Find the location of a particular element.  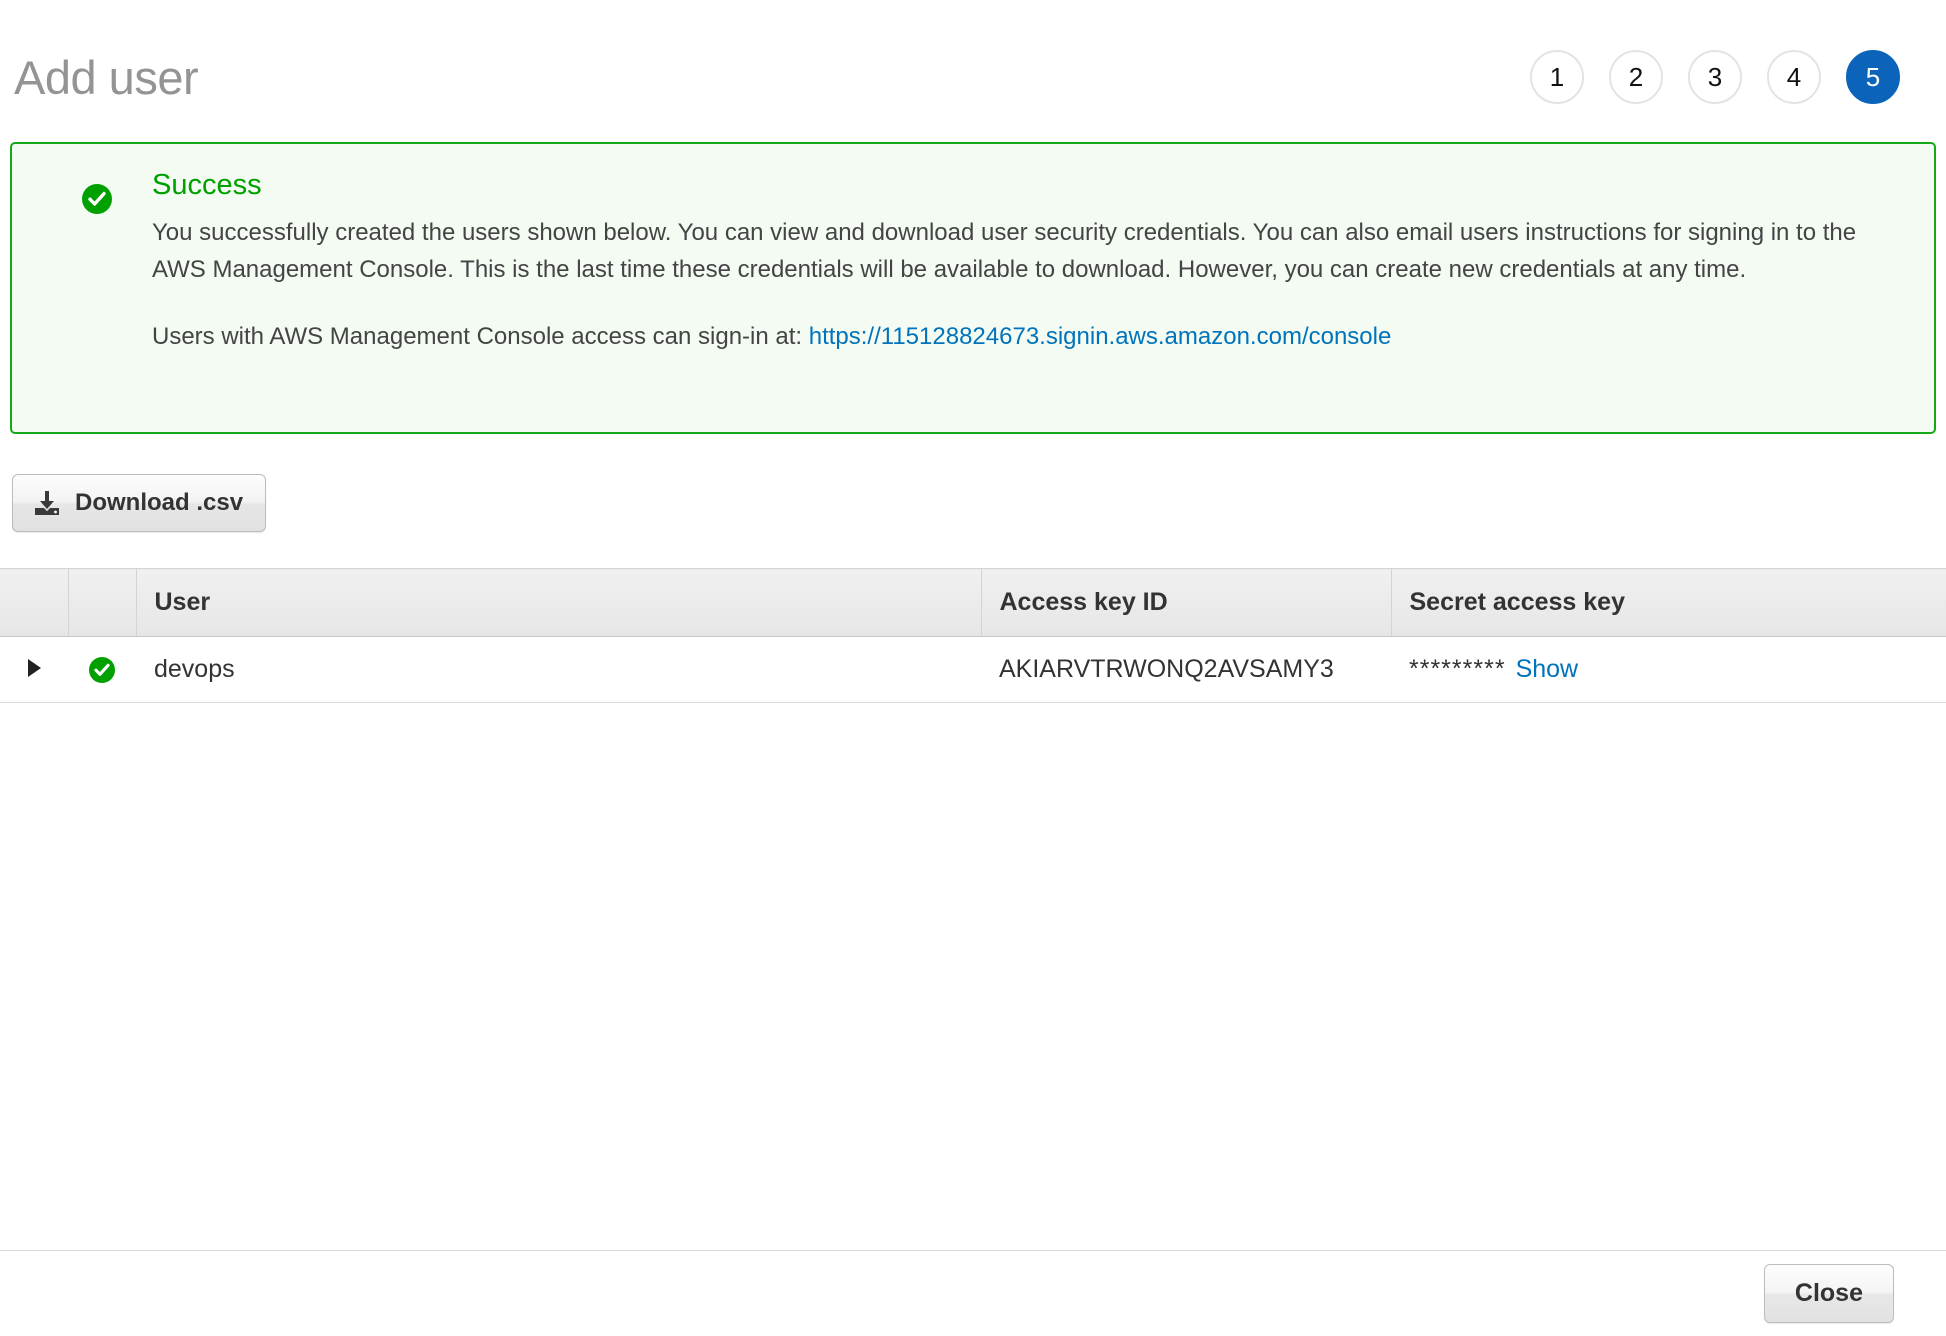

page-title: Add user is located at coordinates (106, 77).